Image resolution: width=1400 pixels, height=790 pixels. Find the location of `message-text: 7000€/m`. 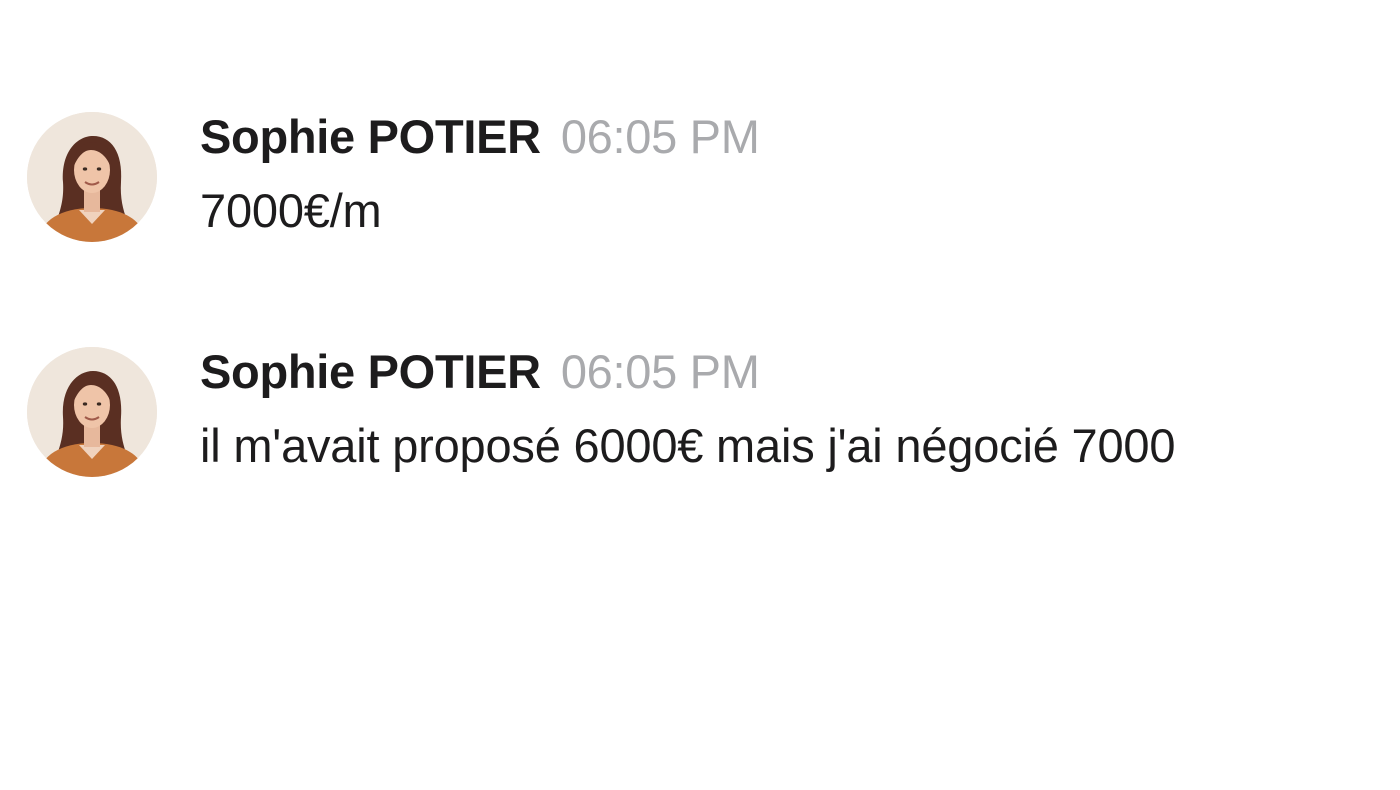

message-text: 7000€/m is located at coordinates (291, 210).